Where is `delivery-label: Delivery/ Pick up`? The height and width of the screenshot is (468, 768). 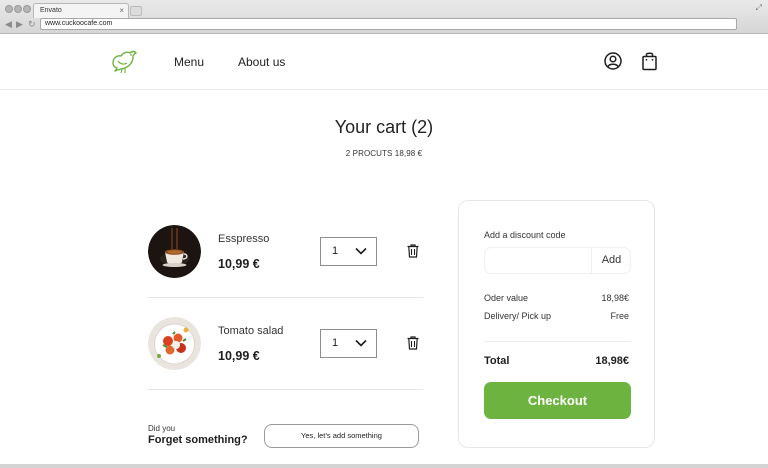
delivery-label: Delivery/ Pick up is located at coordinates (518, 316).